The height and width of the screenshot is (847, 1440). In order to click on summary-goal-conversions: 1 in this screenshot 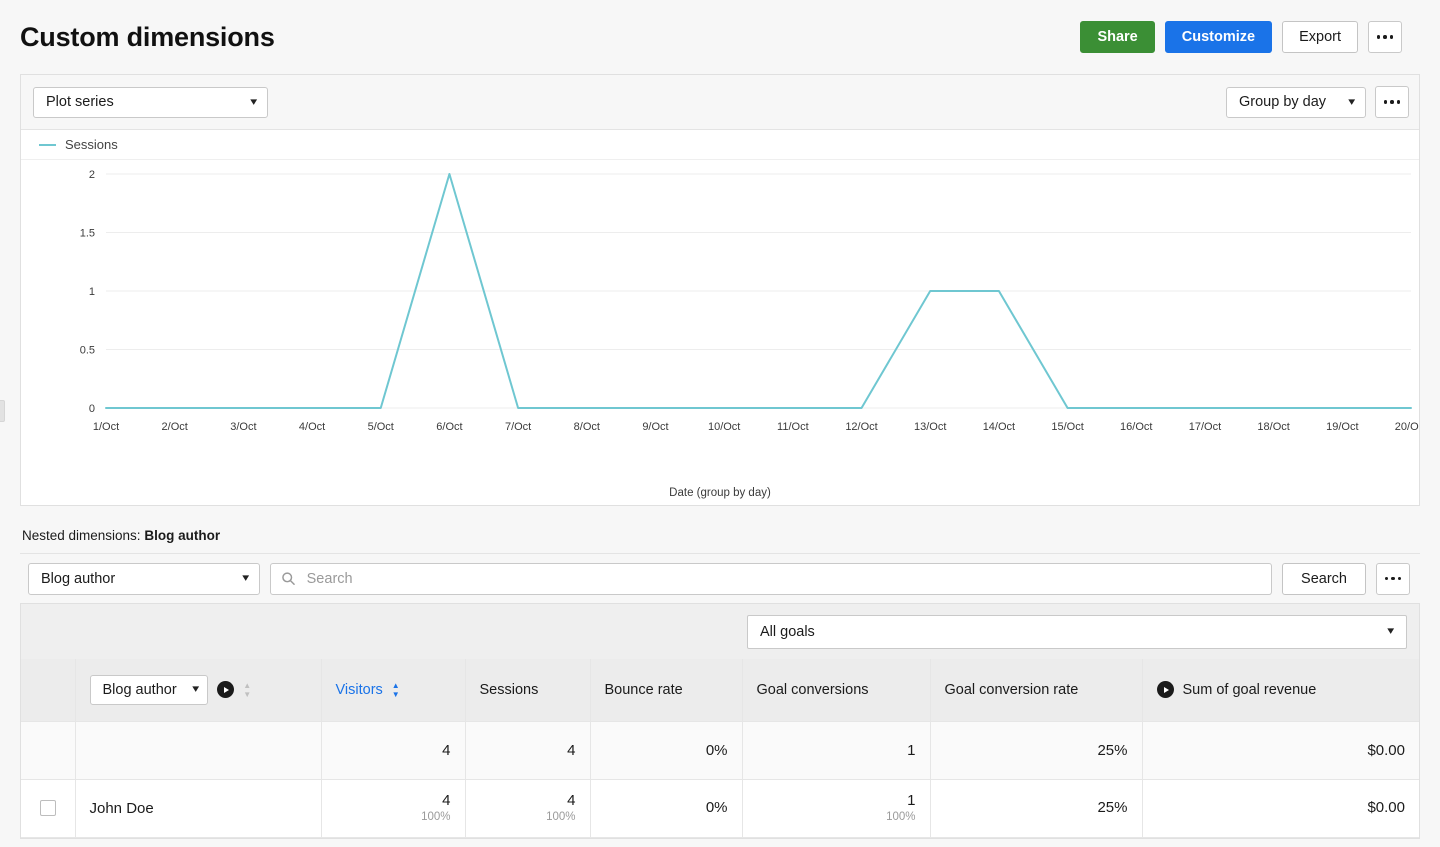, I will do `click(836, 750)`.